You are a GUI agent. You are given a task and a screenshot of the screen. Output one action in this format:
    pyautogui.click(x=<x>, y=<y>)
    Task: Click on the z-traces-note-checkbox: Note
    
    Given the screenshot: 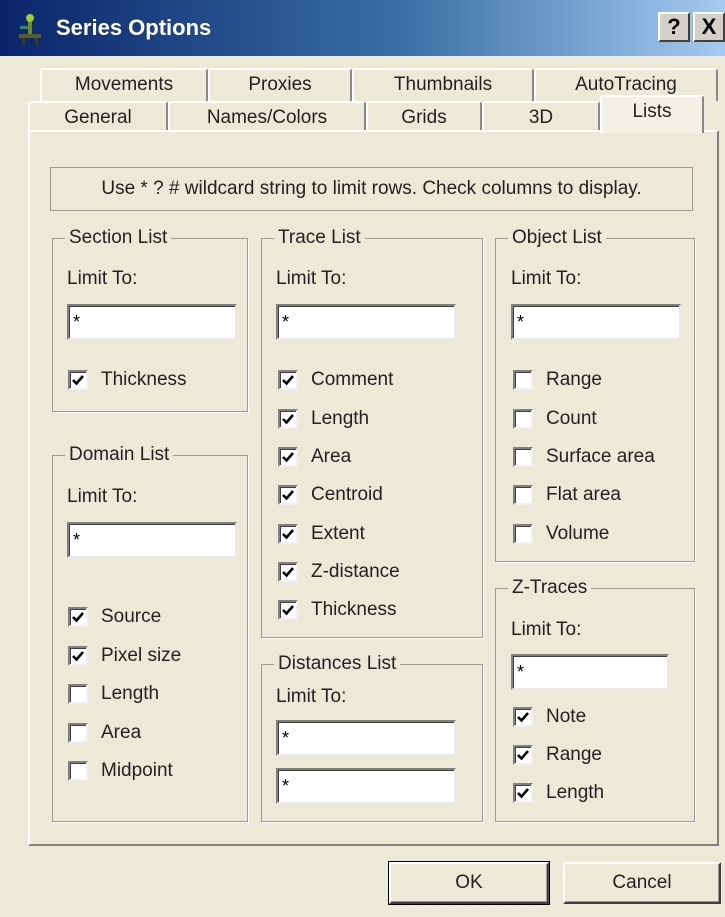 What is the action you would take?
    pyautogui.click(x=549, y=717)
    